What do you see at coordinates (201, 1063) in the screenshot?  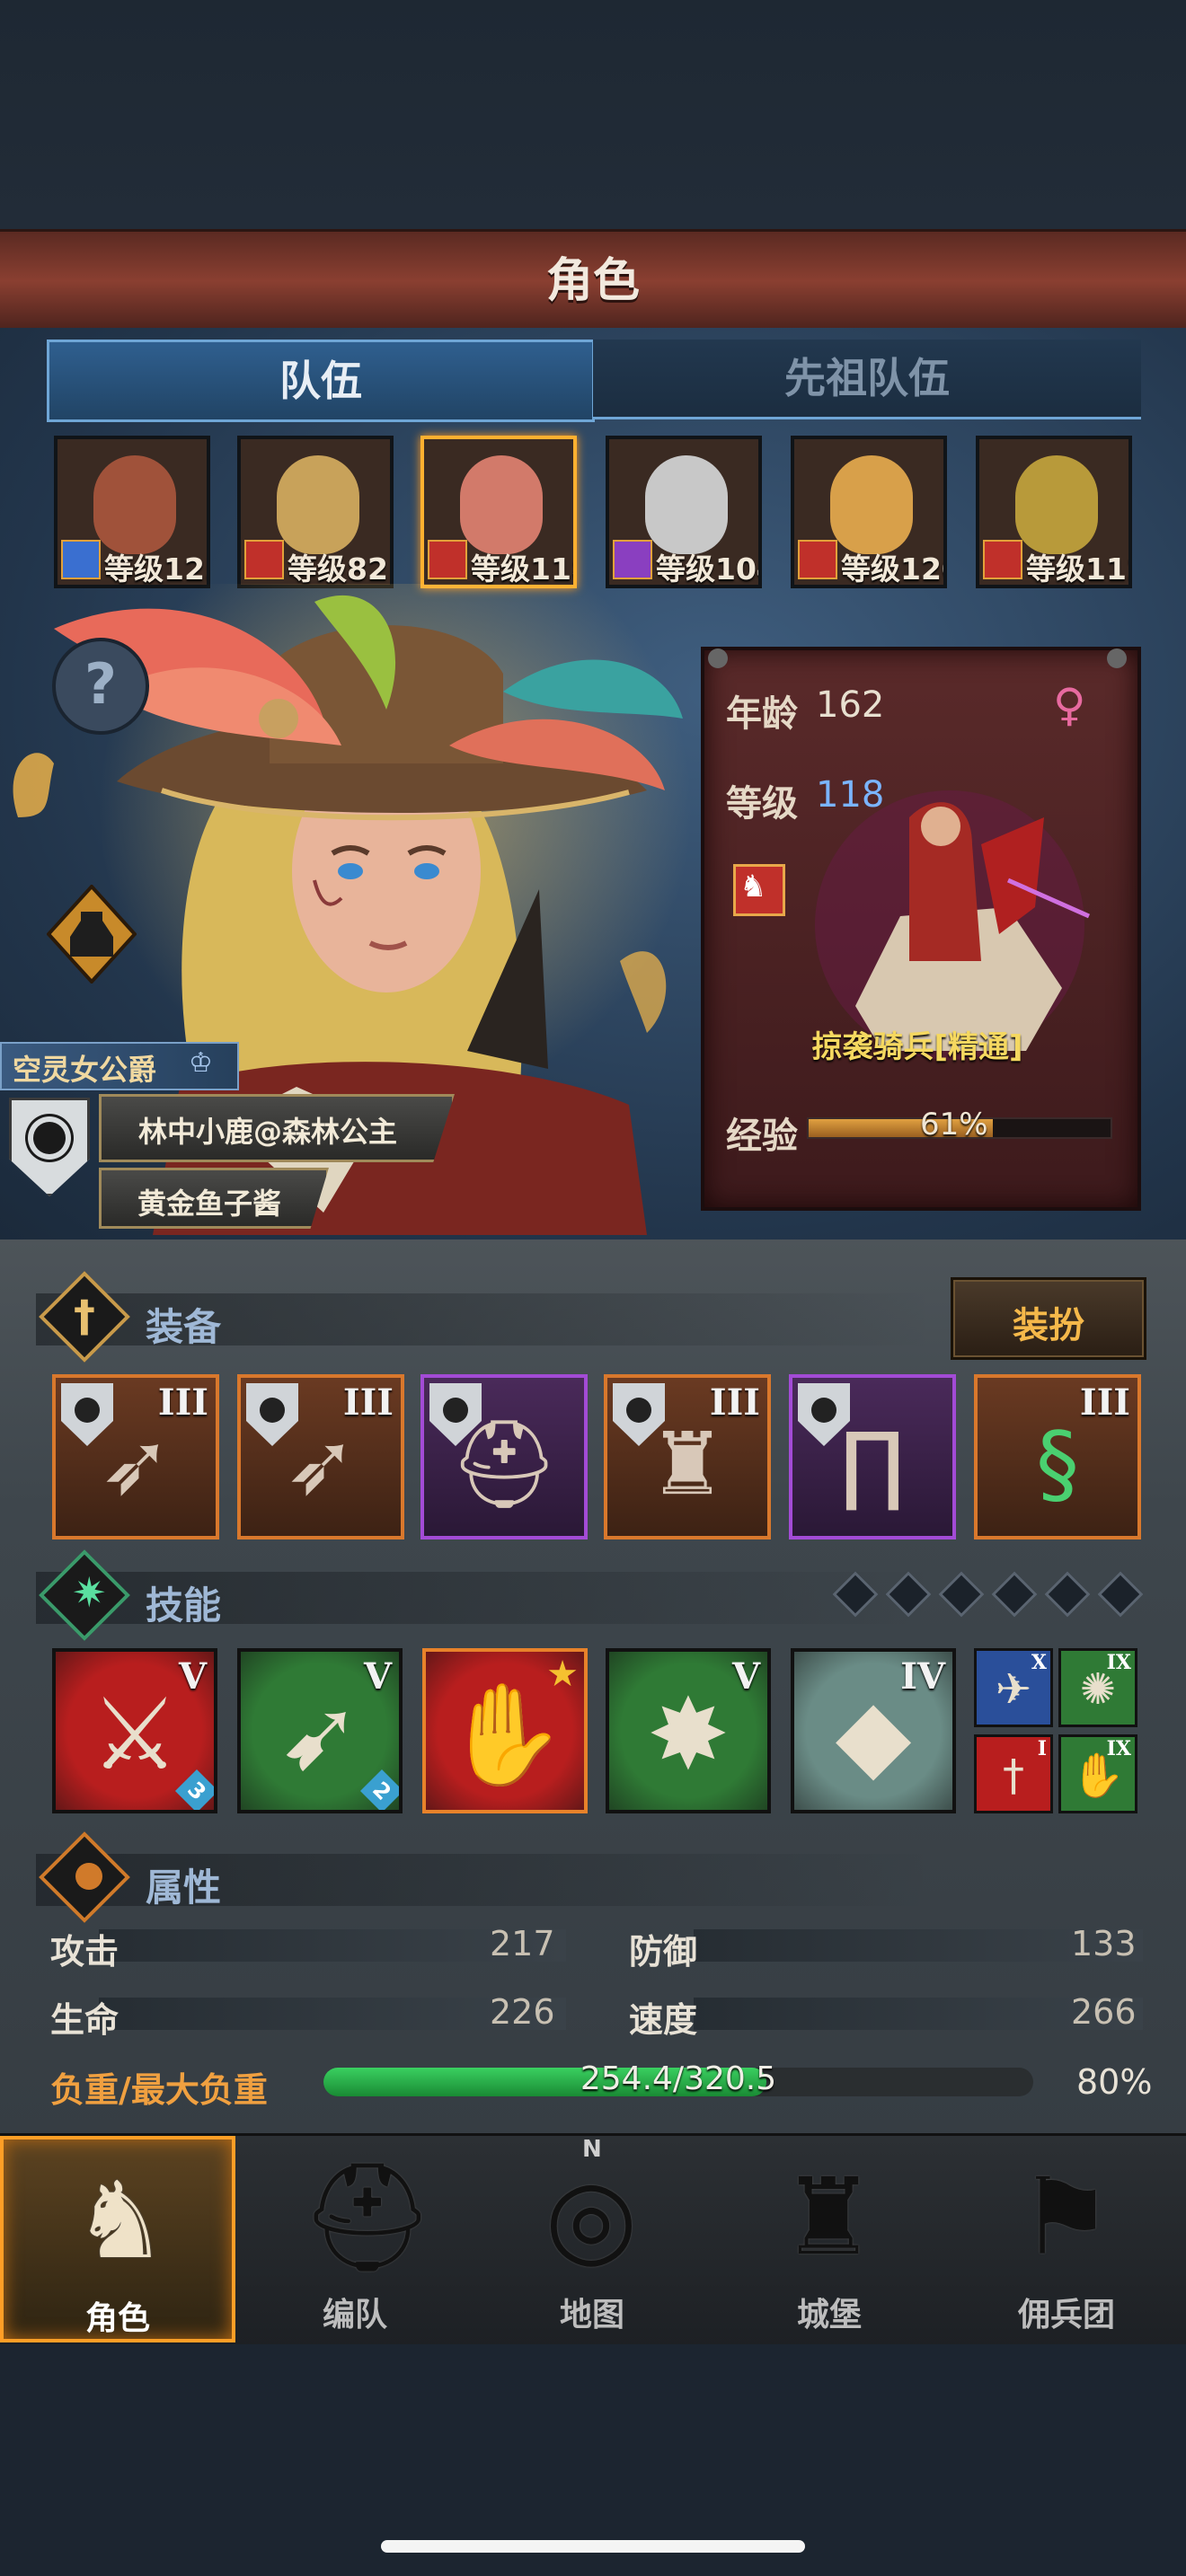 I see `crown-icon: ♔` at bounding box center [201, 1063].